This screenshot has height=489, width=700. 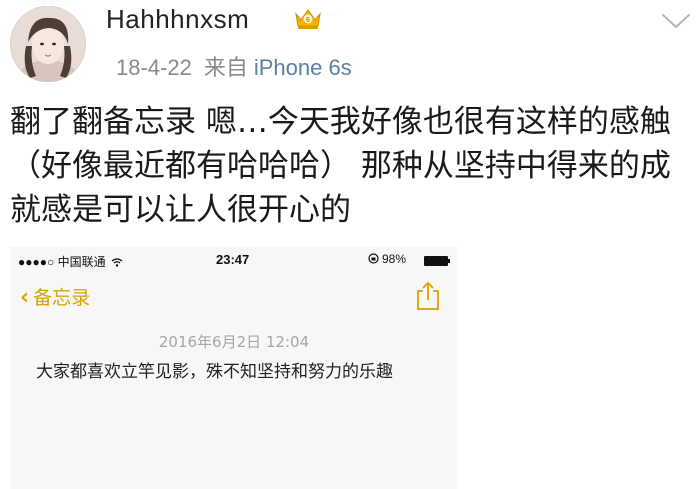 What do you see at coordinates (428, 296) in the screenshot?
I see `share-icon` at bounding box center [428, 296].